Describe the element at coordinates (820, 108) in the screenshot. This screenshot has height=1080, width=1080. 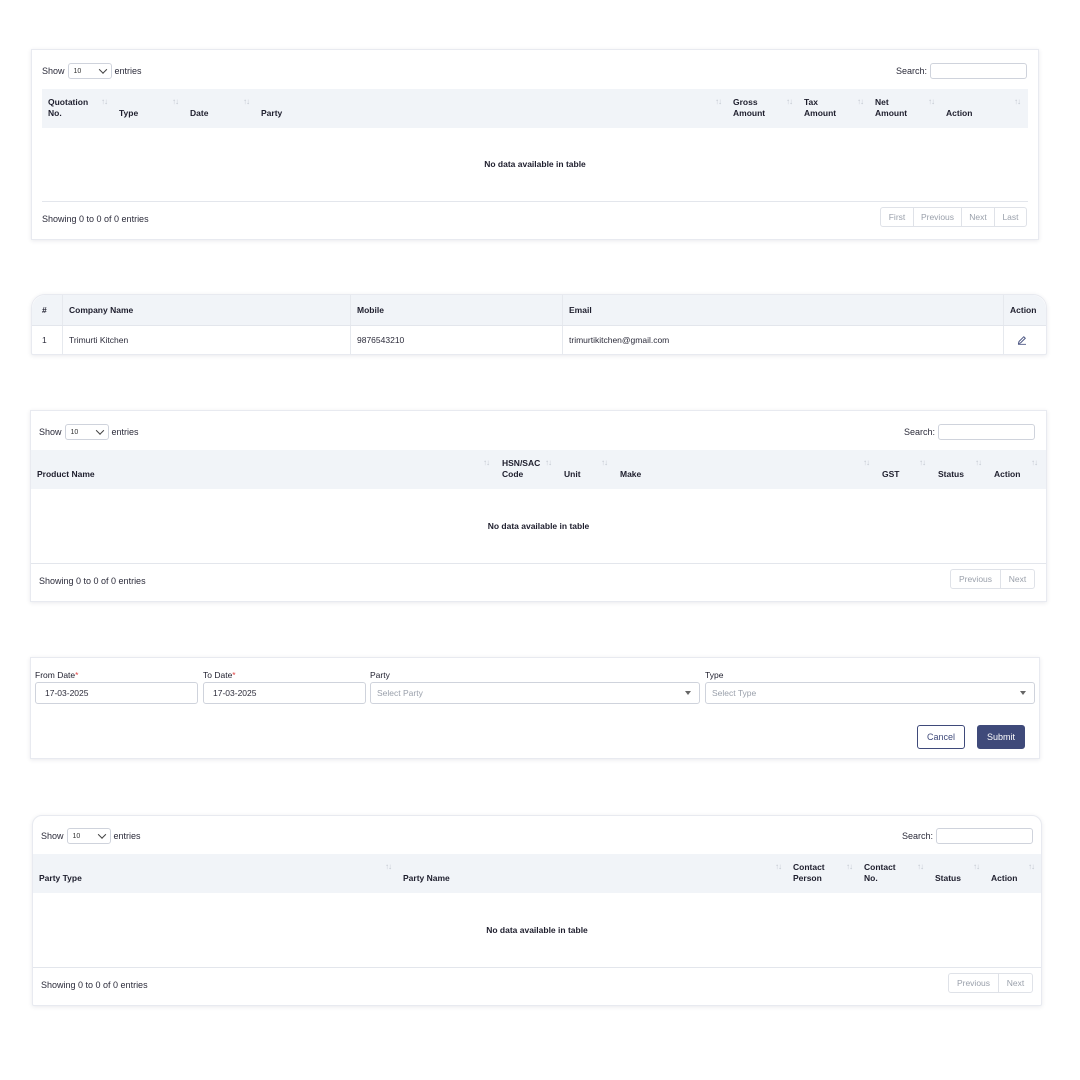
I see `column-tax-amount: Tax Amount` at that location.